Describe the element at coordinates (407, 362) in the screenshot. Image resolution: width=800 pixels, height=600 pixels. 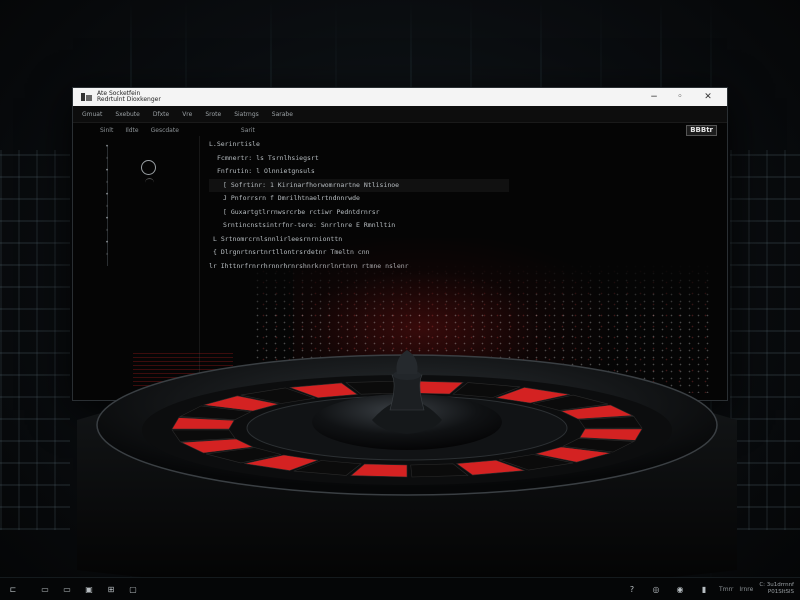
I see `wheel-turret-knob` at that location.